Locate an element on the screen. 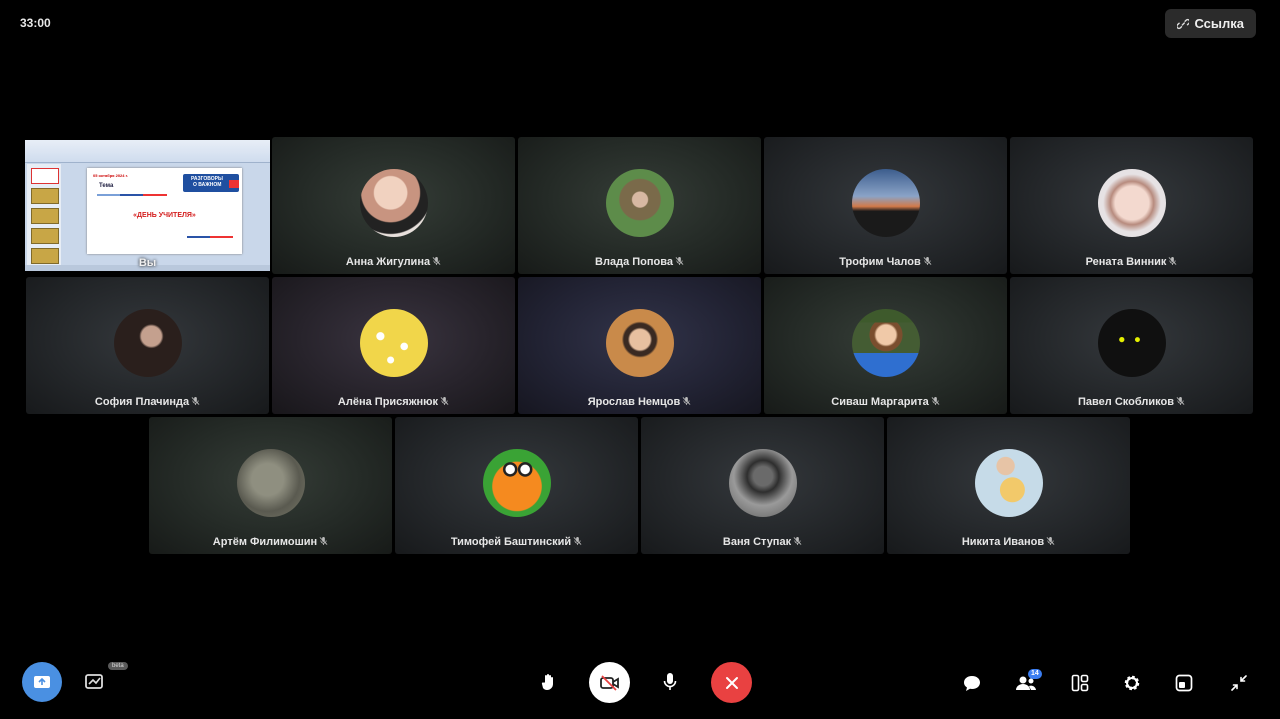 The width and height of the screenshot is (1280, 719). participant-name: Сиваш Маргарита is located at coordinates (880, 402).